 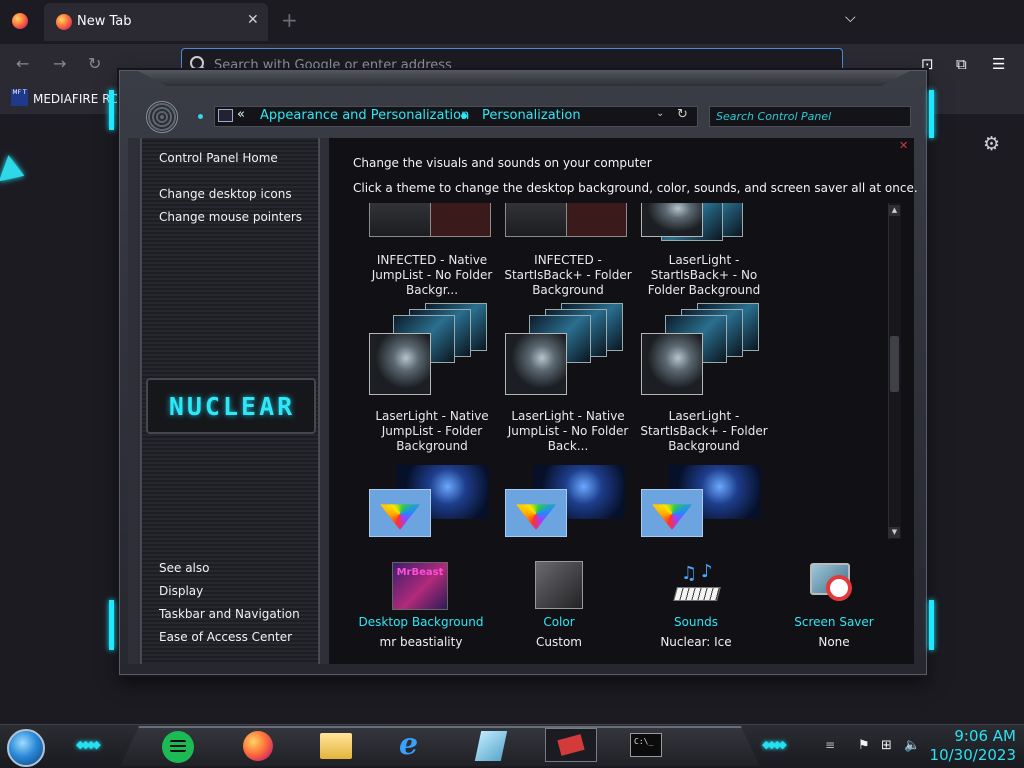 What do you see at coordinates (894, 364) in the screenshot?
I see `scroll-thumb` at bounding box center [894, 364].